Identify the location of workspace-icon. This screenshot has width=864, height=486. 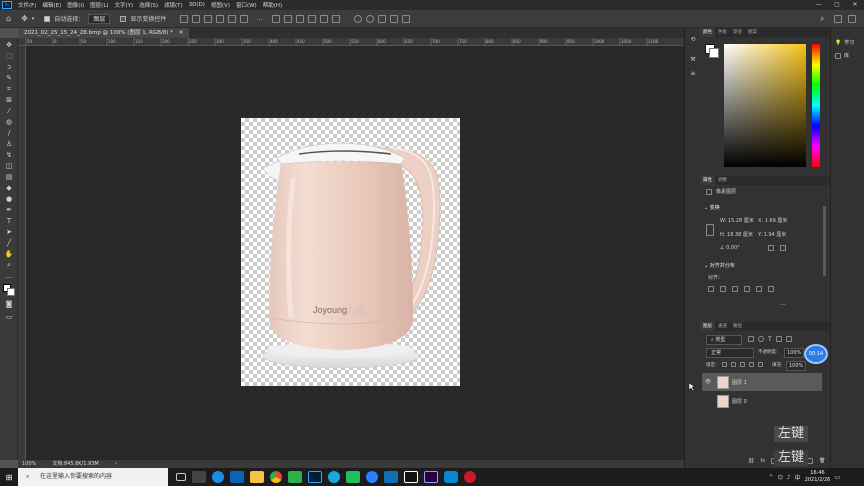
(838, 19).